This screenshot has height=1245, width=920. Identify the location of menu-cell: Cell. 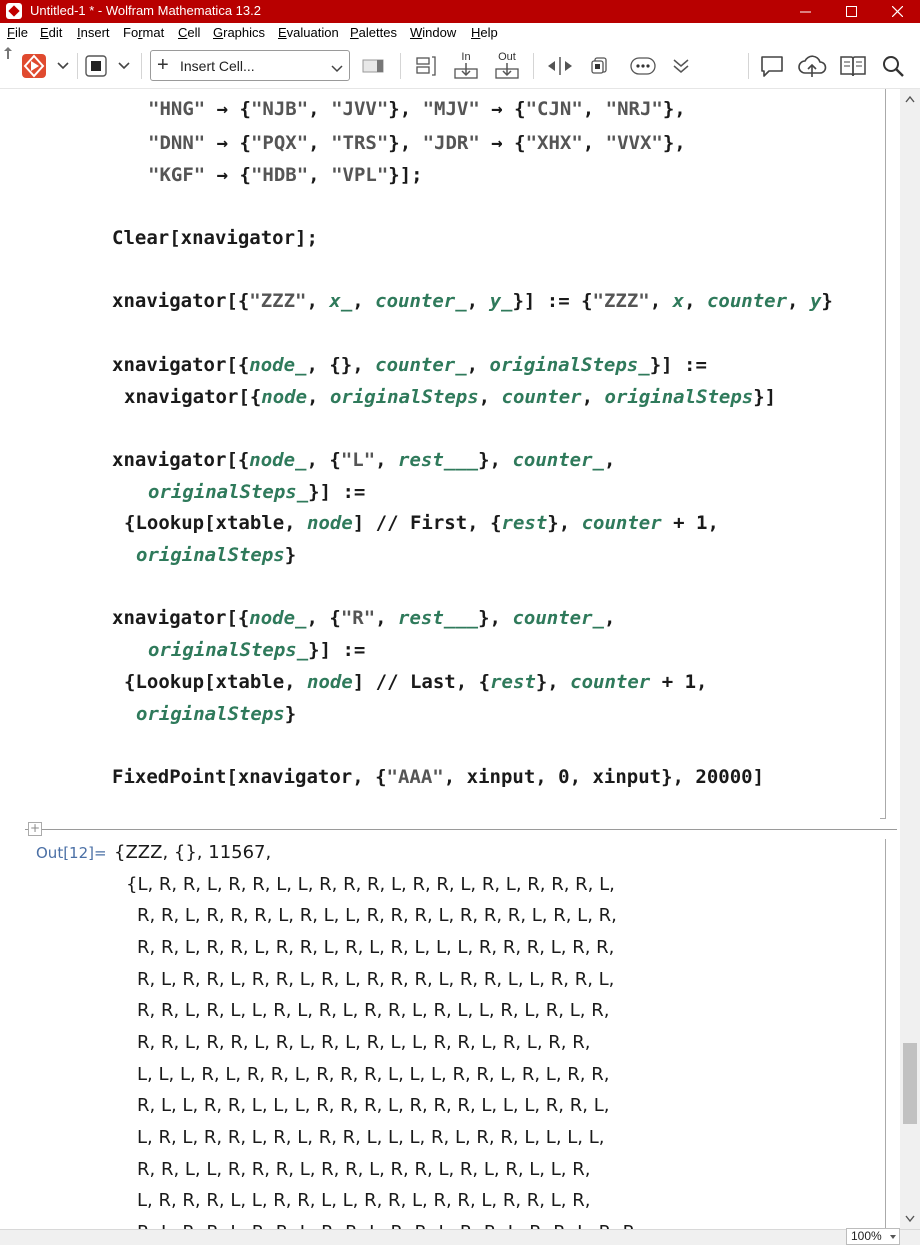
(189, 33).